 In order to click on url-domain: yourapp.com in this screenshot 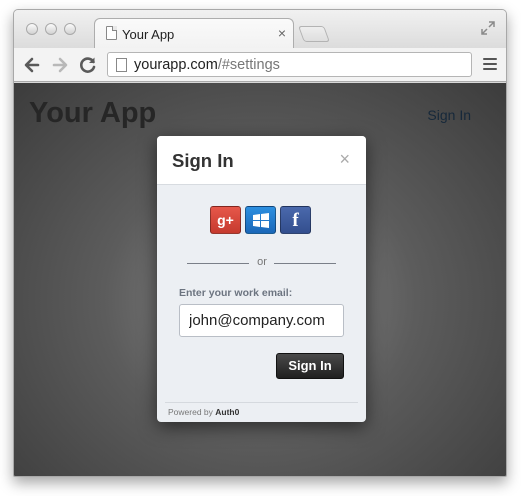, I will do `click(176, 65)`.